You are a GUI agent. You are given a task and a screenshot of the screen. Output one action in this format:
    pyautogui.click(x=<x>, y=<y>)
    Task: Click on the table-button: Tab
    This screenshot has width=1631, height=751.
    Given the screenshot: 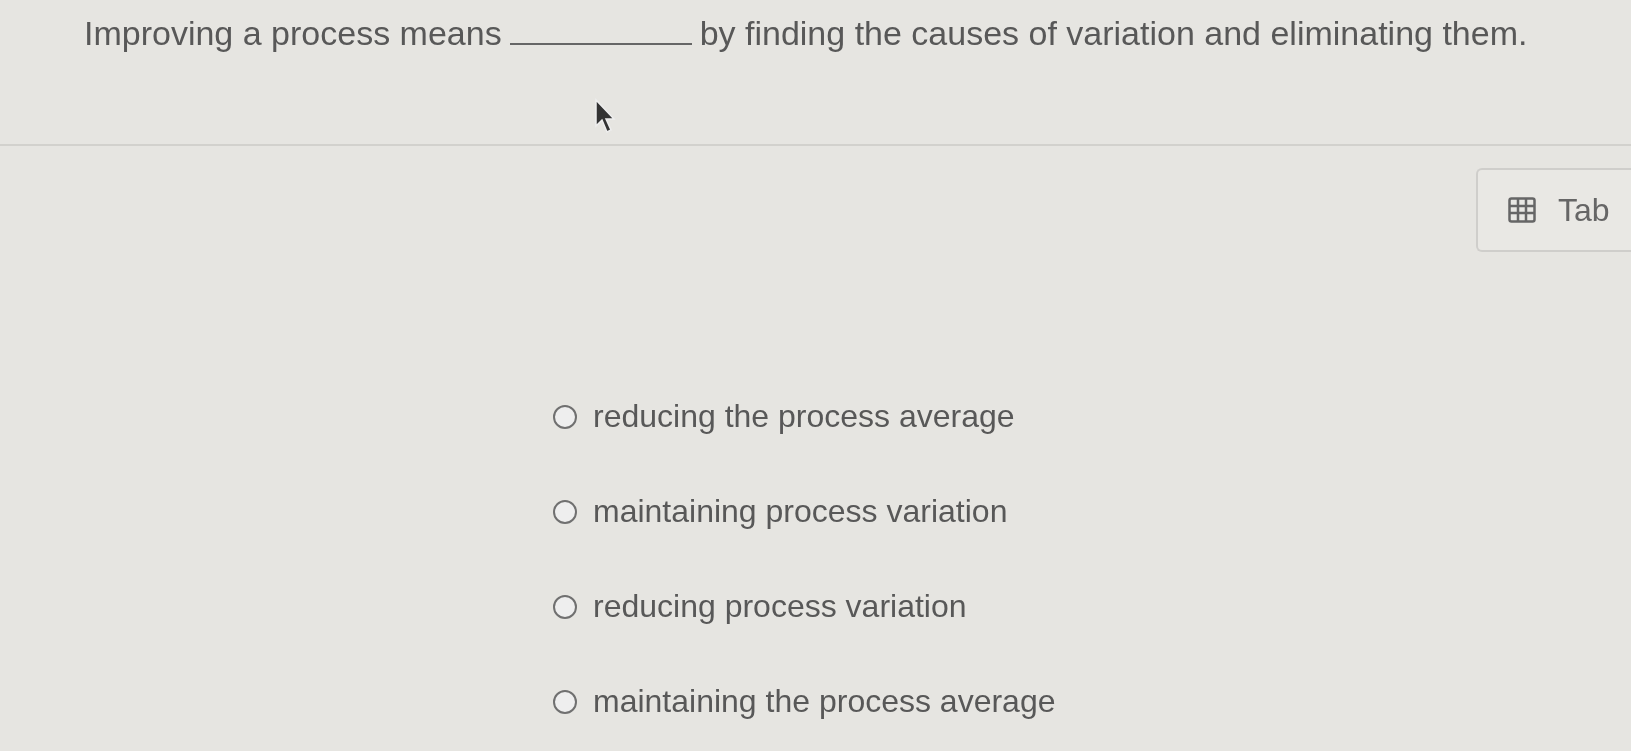 What is the action you would take?
    pyautogui.click(x=1553, y=210)
    